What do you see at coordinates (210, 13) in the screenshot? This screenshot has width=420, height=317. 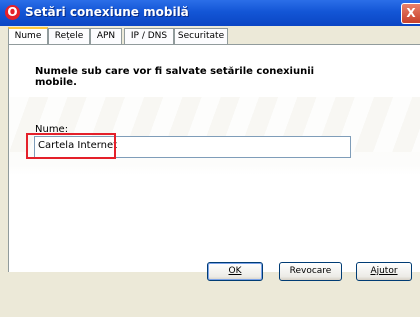 I see `title-bar: O Setări conexiune mobilă X` at bounding box center [210, 13].